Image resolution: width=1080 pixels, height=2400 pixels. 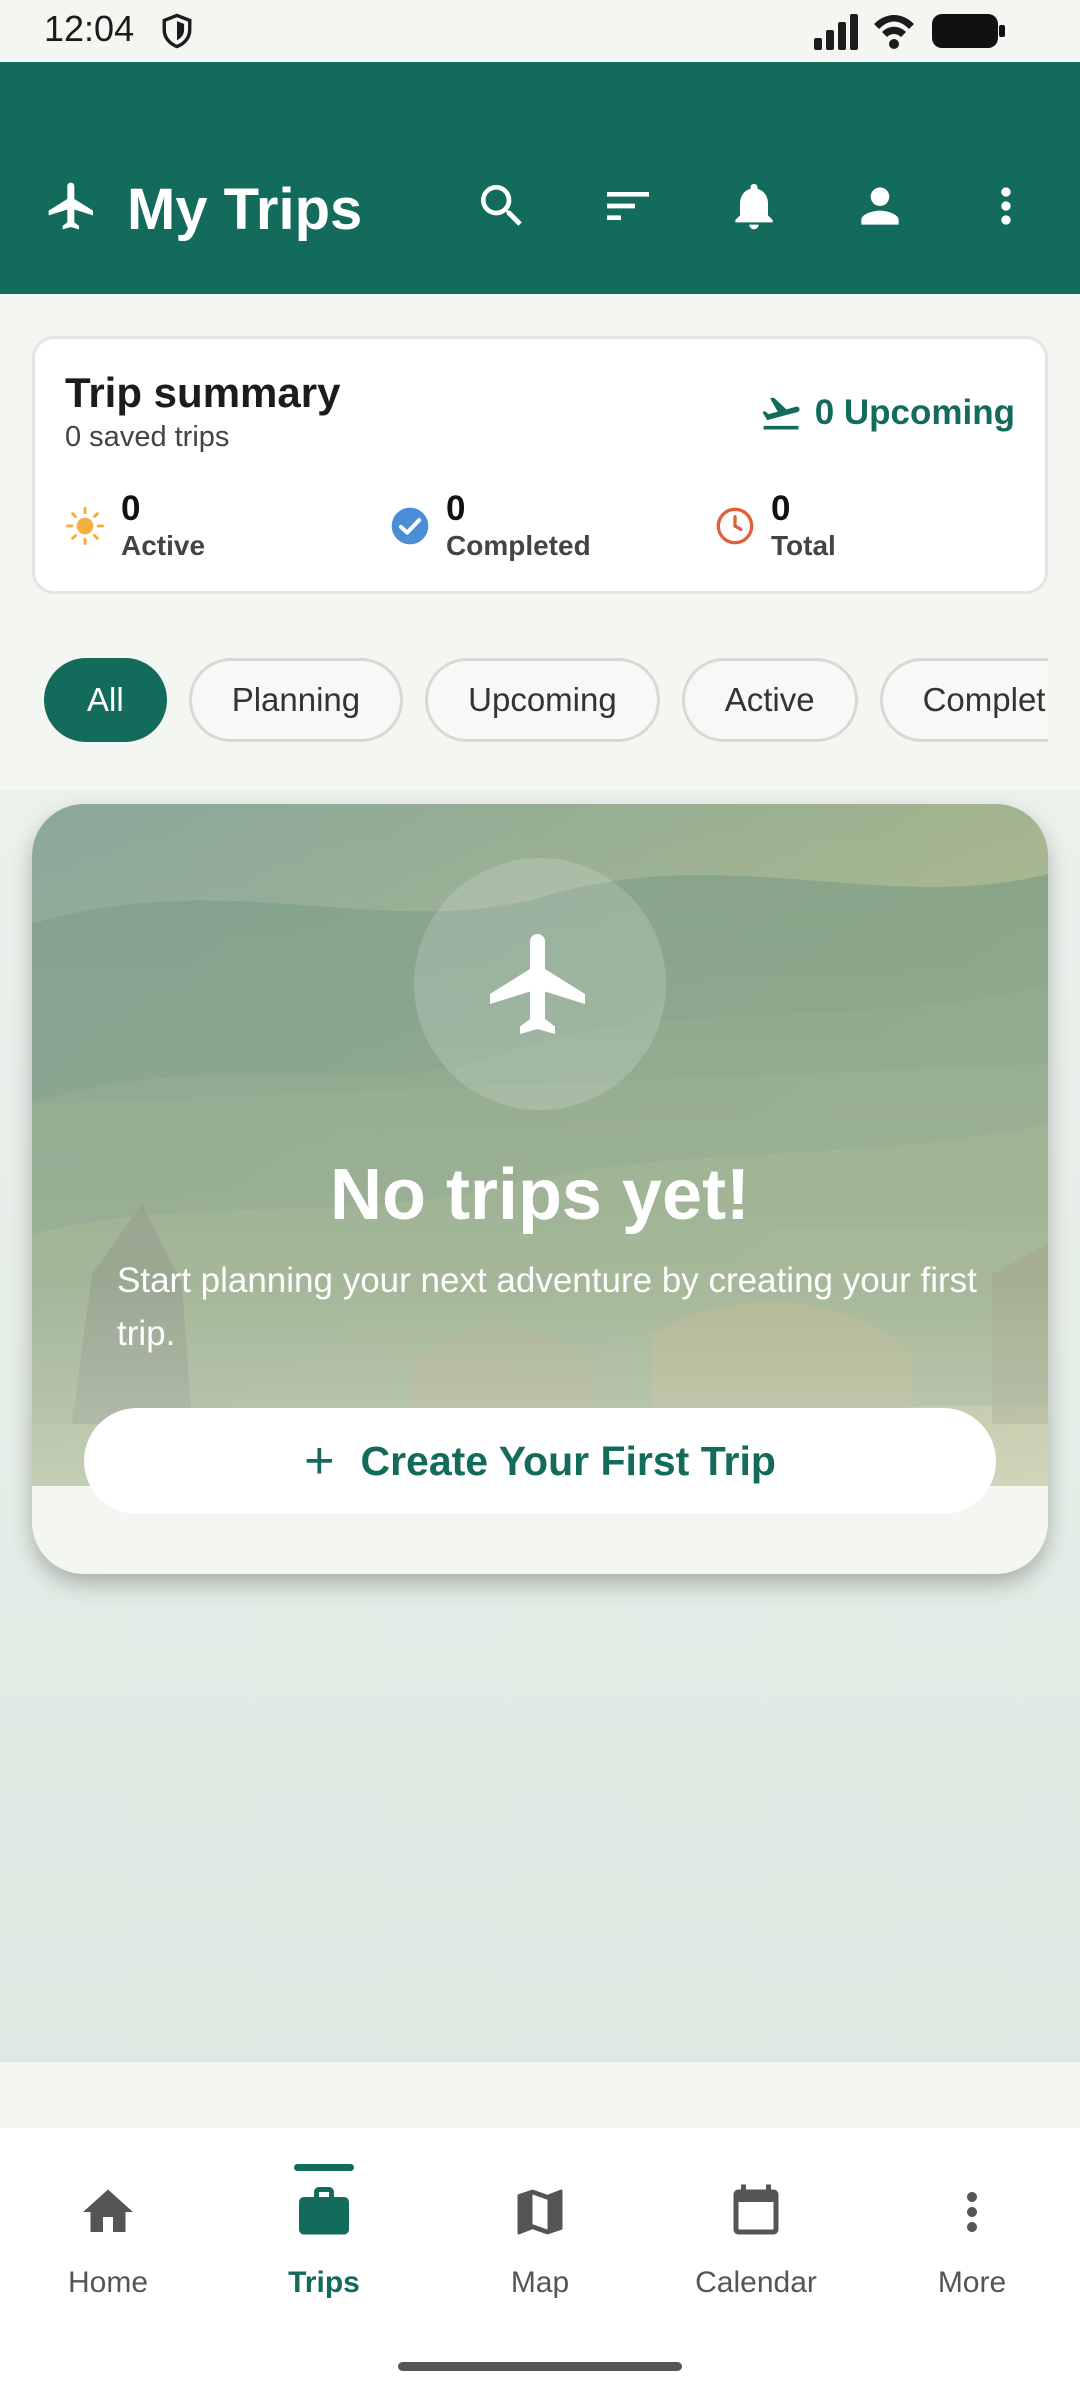 I want to click on upcoming-label: 0 Upcoming, so click(x=914, y=412).